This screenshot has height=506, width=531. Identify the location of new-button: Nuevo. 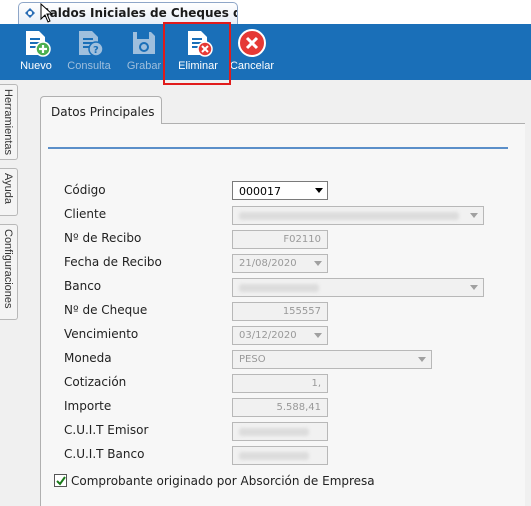
(36, 52).